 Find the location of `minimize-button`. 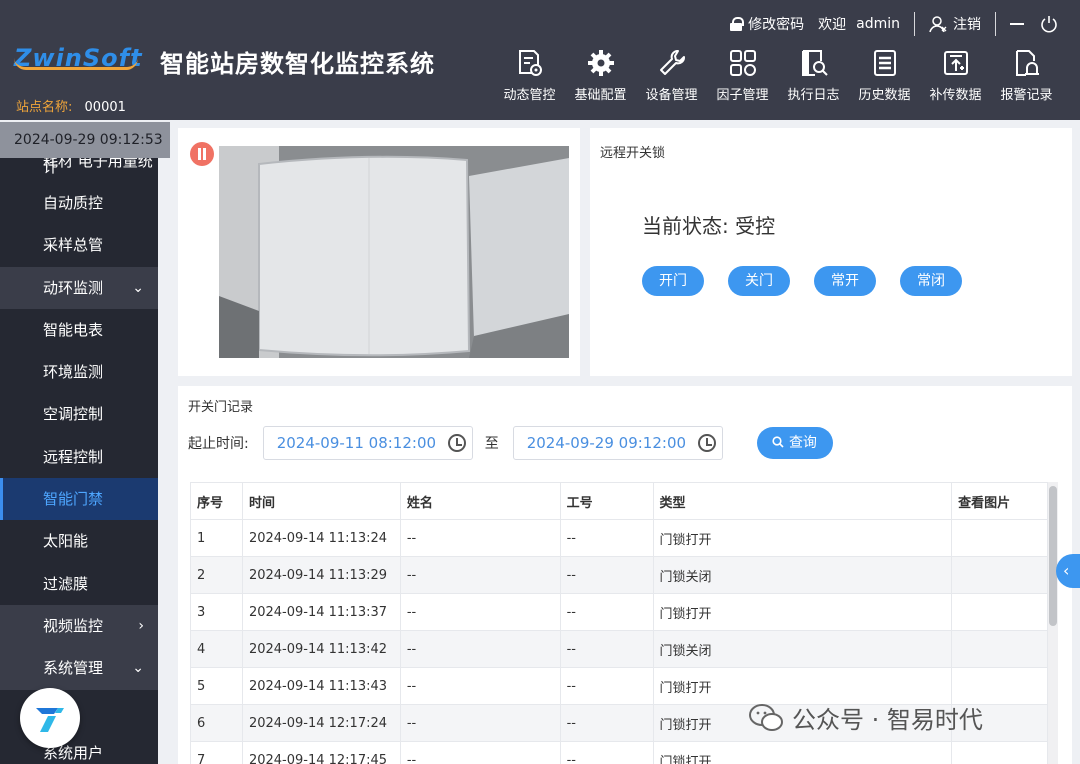

minimize-button is located at coordinates (1017, 24).